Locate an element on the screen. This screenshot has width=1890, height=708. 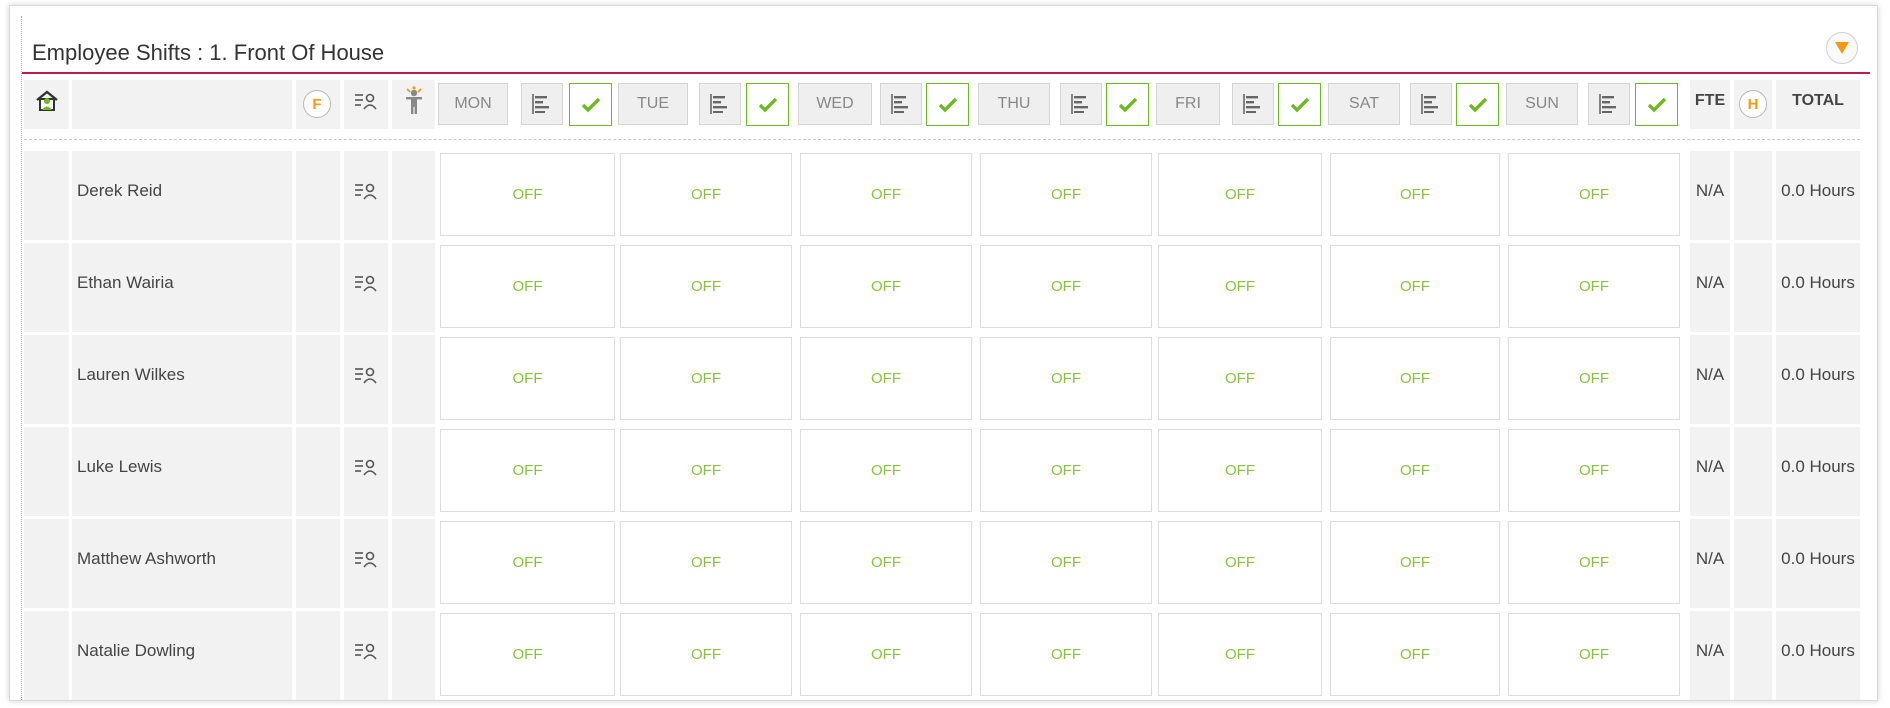
fte-header: FTE is located at coordinates (1710, 100).